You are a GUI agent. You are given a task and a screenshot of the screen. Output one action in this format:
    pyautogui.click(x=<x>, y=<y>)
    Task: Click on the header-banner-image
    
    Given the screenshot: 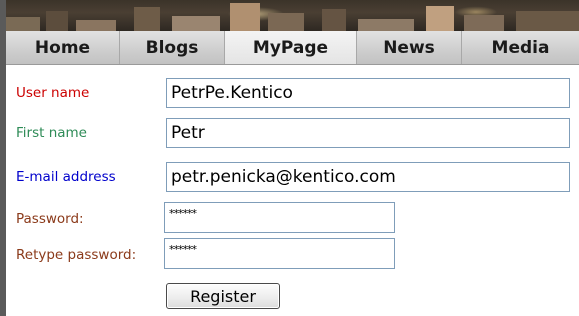 What is the action you would take?
    pyautogui.click(x=292, y=15)
    